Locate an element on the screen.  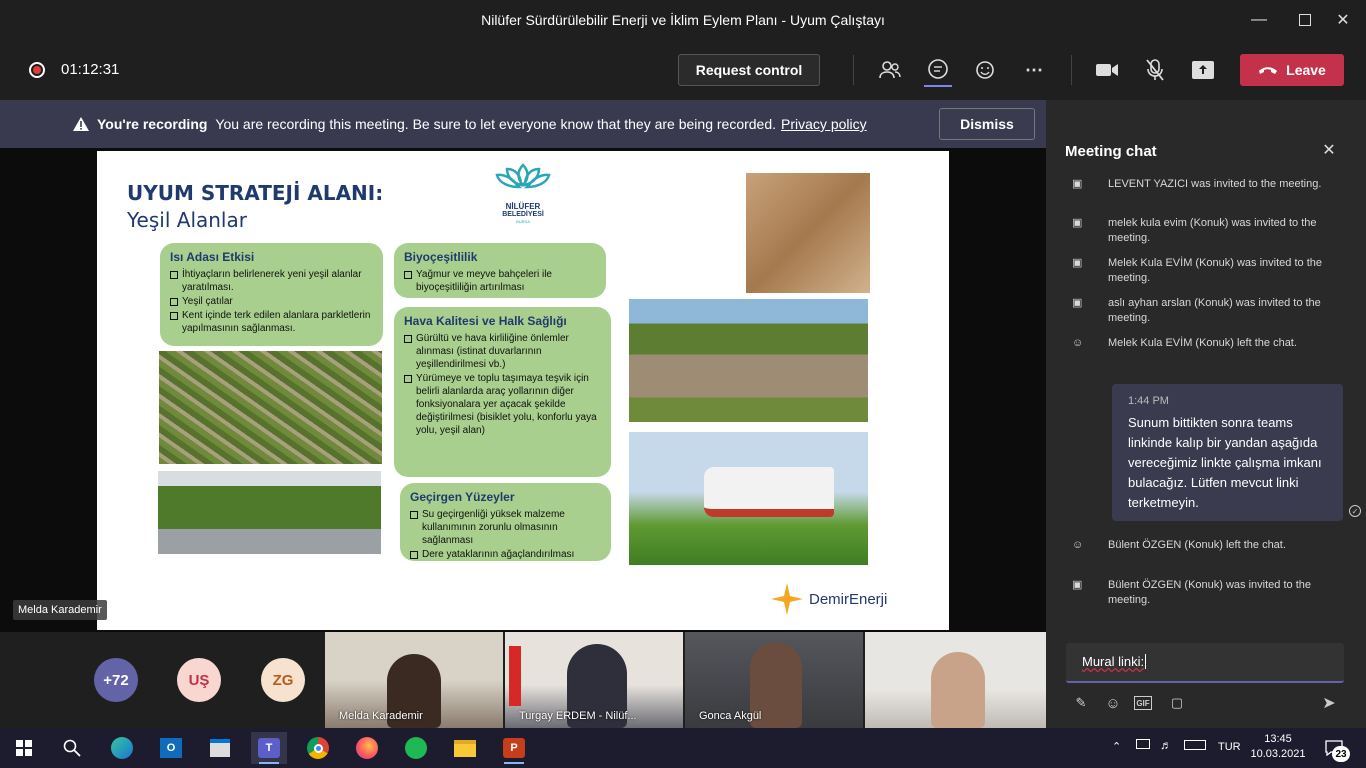
box-item: Yeşil çatılar is located at coordinates (271, 301).